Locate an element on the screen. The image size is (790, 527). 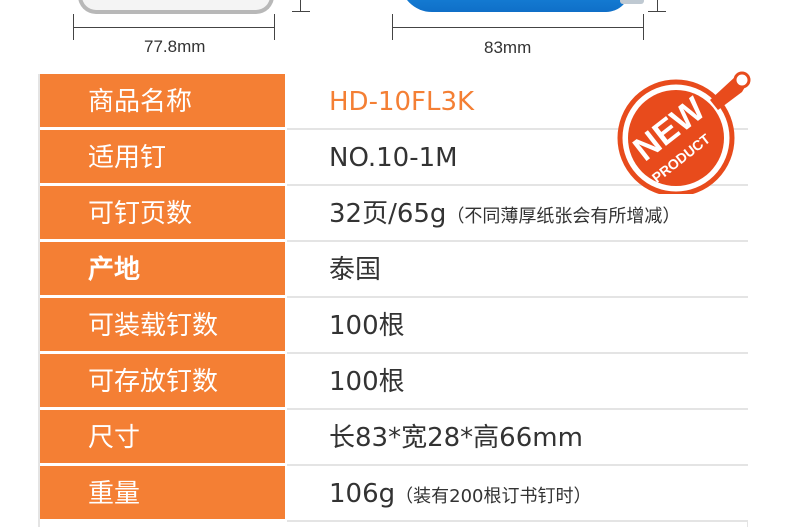
spec-value-note: （装有200根订书钉时） is located at coordinates (493, 496).